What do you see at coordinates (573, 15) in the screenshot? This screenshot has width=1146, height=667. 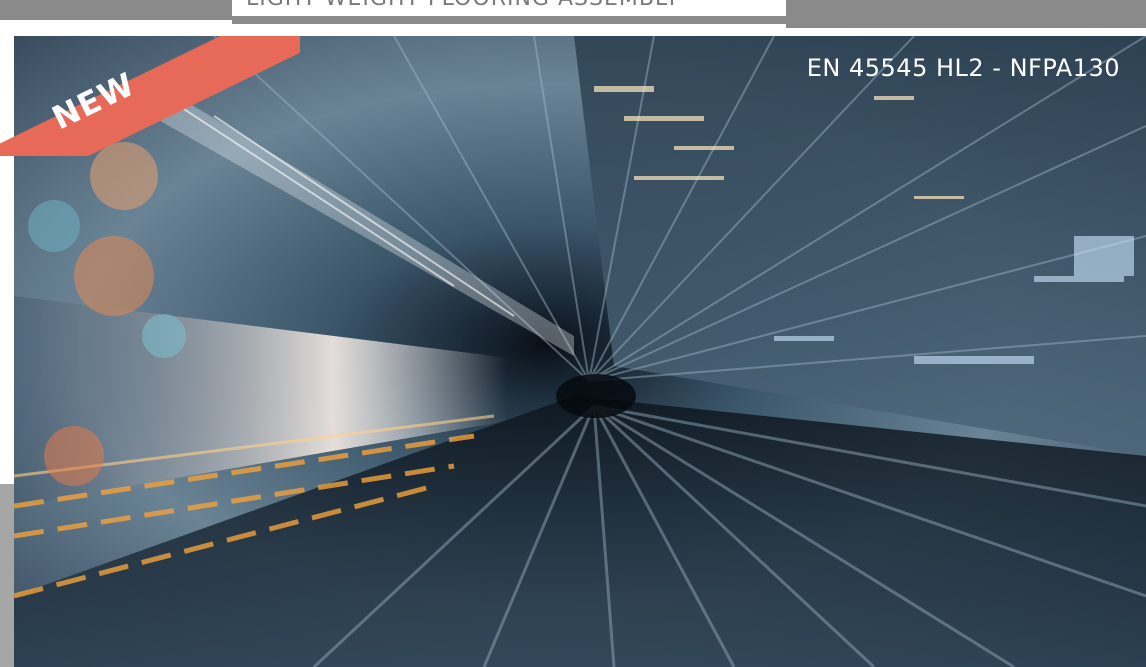 I see `top-band: LIGHT WEIGHT FLOORING ASSEMBLY` at bounding box center [573, 15].